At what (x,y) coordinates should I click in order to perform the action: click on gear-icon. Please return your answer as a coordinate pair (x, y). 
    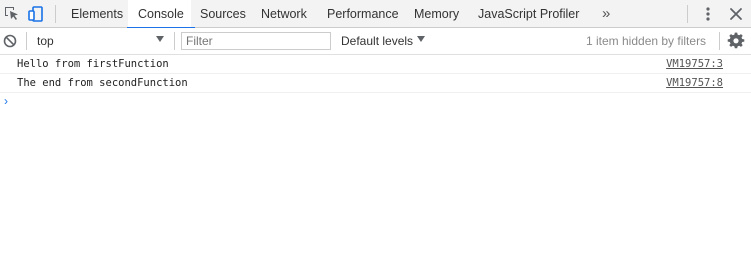
    Looking at the image, I should click on (736, 41).